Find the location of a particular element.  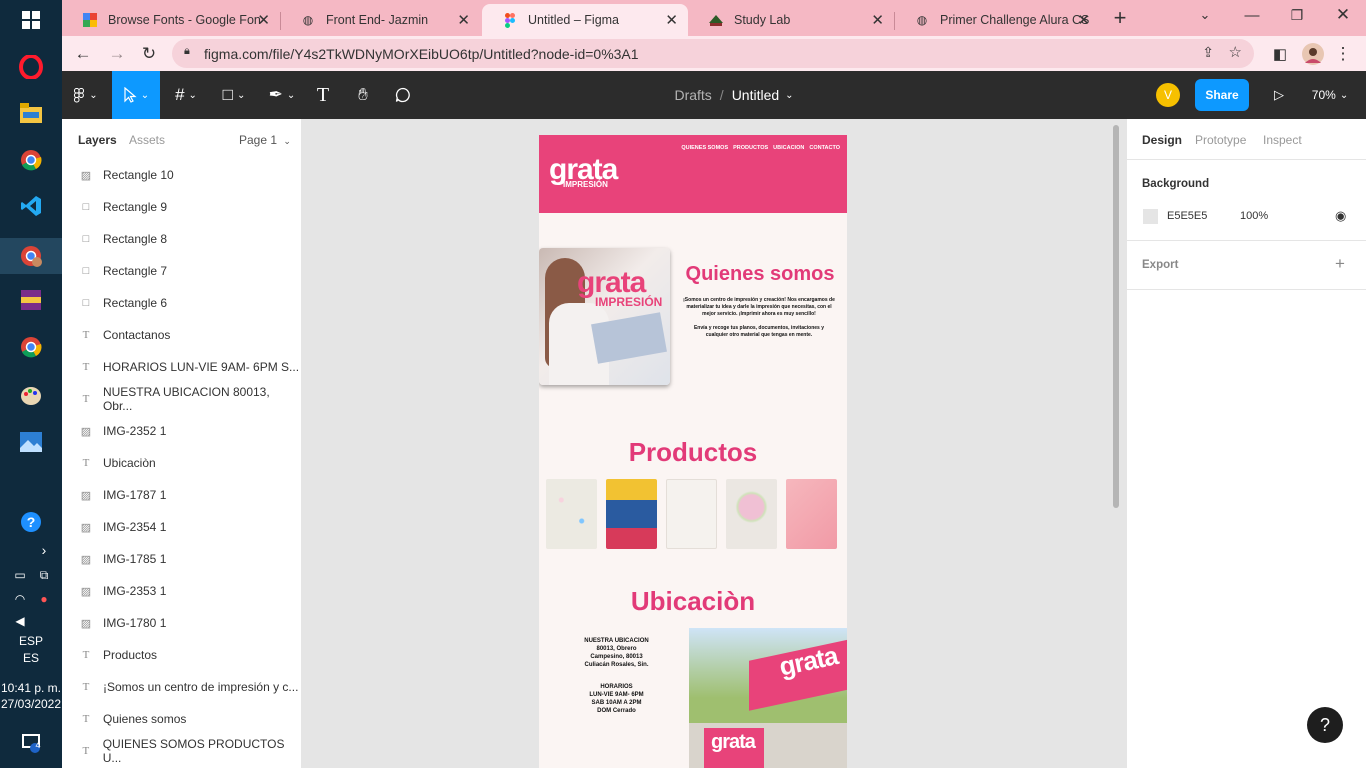

pen-tool-button: ✒︎ ⌄ is located at coordinates (282, 95).